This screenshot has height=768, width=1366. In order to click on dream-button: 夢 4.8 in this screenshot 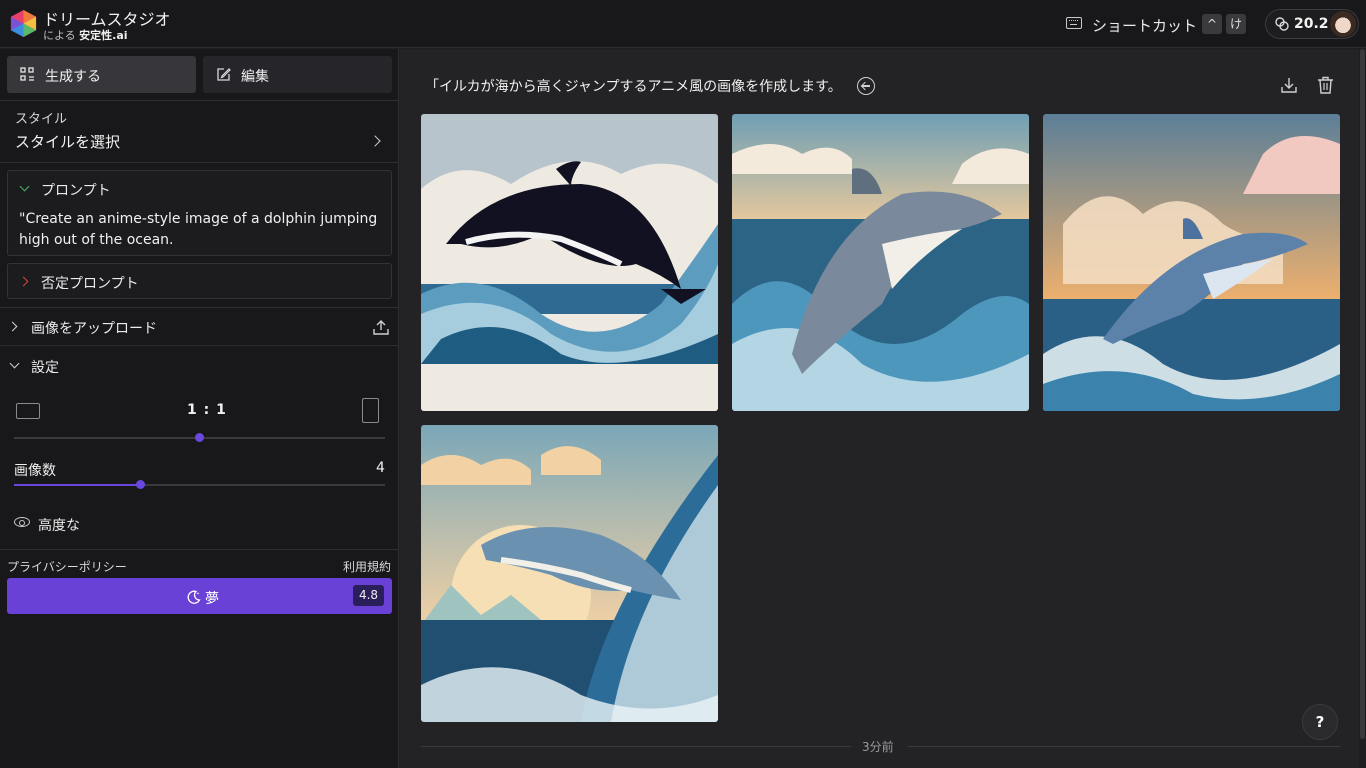, I will do `click(199, 596)`.